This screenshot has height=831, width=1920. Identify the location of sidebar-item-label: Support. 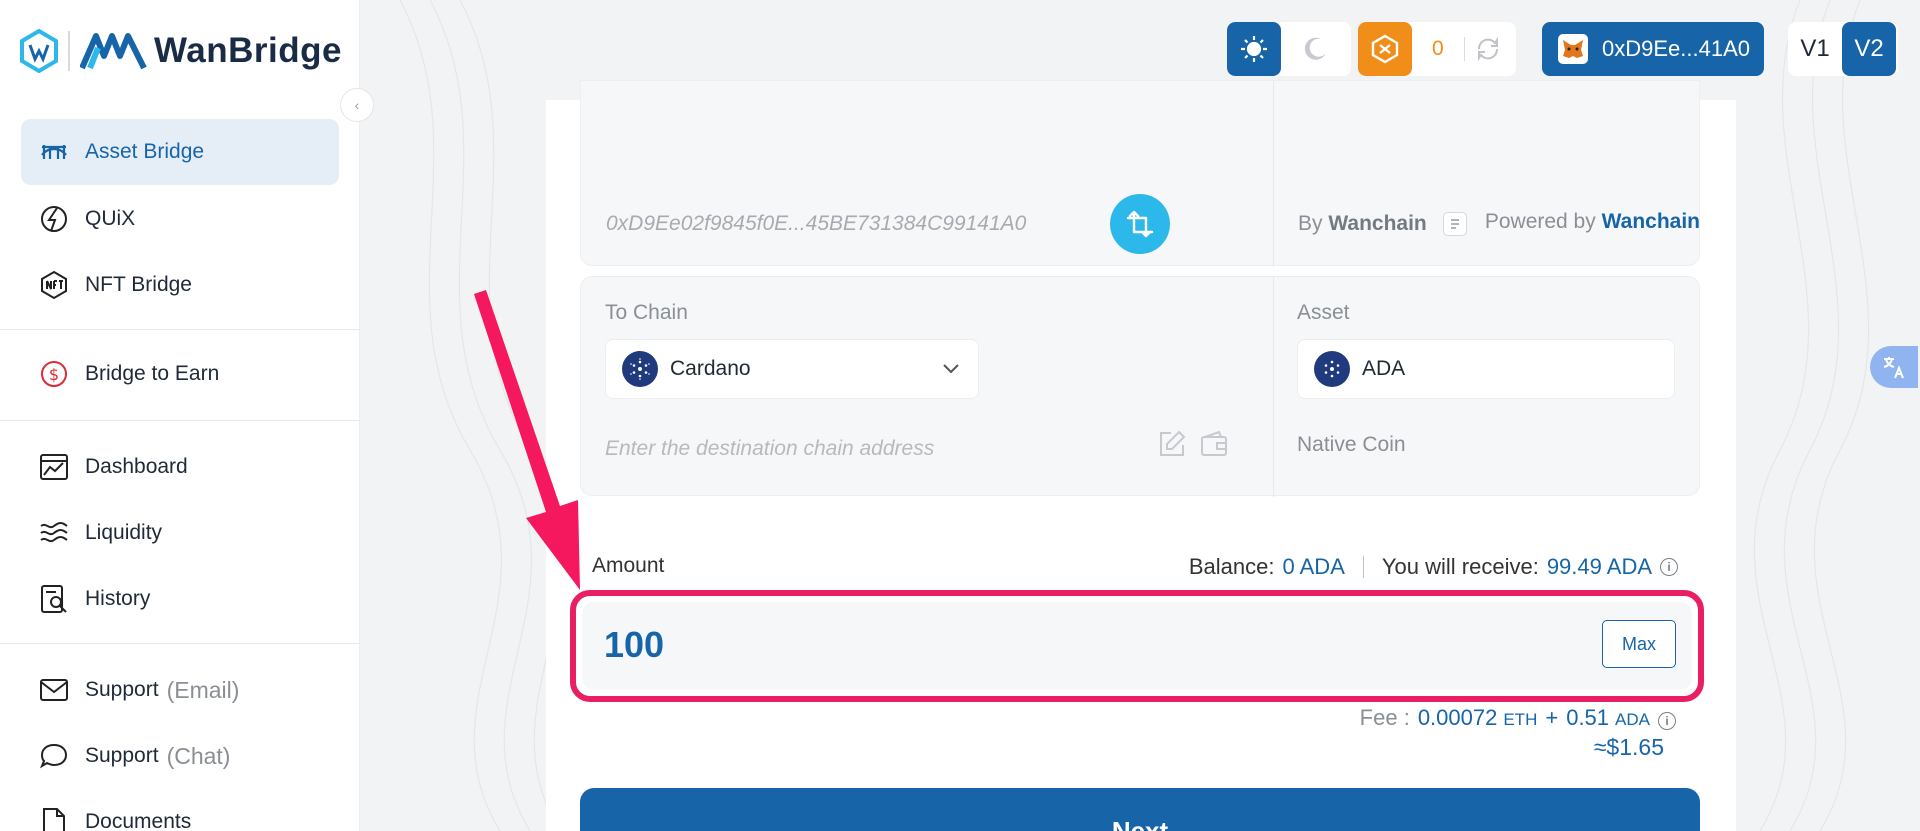
(122, 755).